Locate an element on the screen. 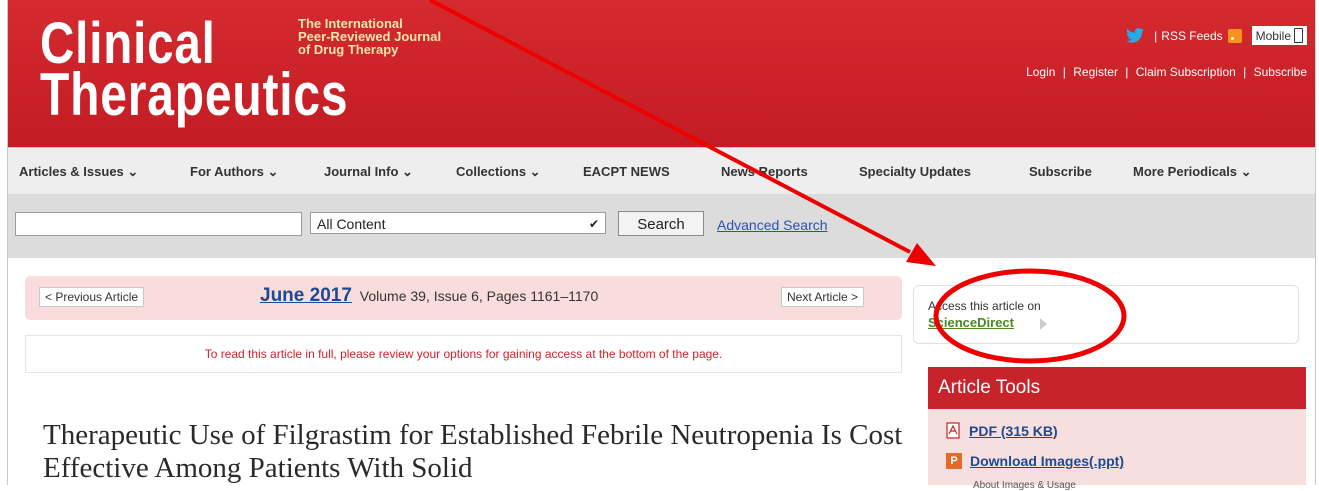 The height and width of the screenshot is (491, 1319). nav-more-periodicals: More Periodicals ⌄ is located at coordinates (1192, 172).